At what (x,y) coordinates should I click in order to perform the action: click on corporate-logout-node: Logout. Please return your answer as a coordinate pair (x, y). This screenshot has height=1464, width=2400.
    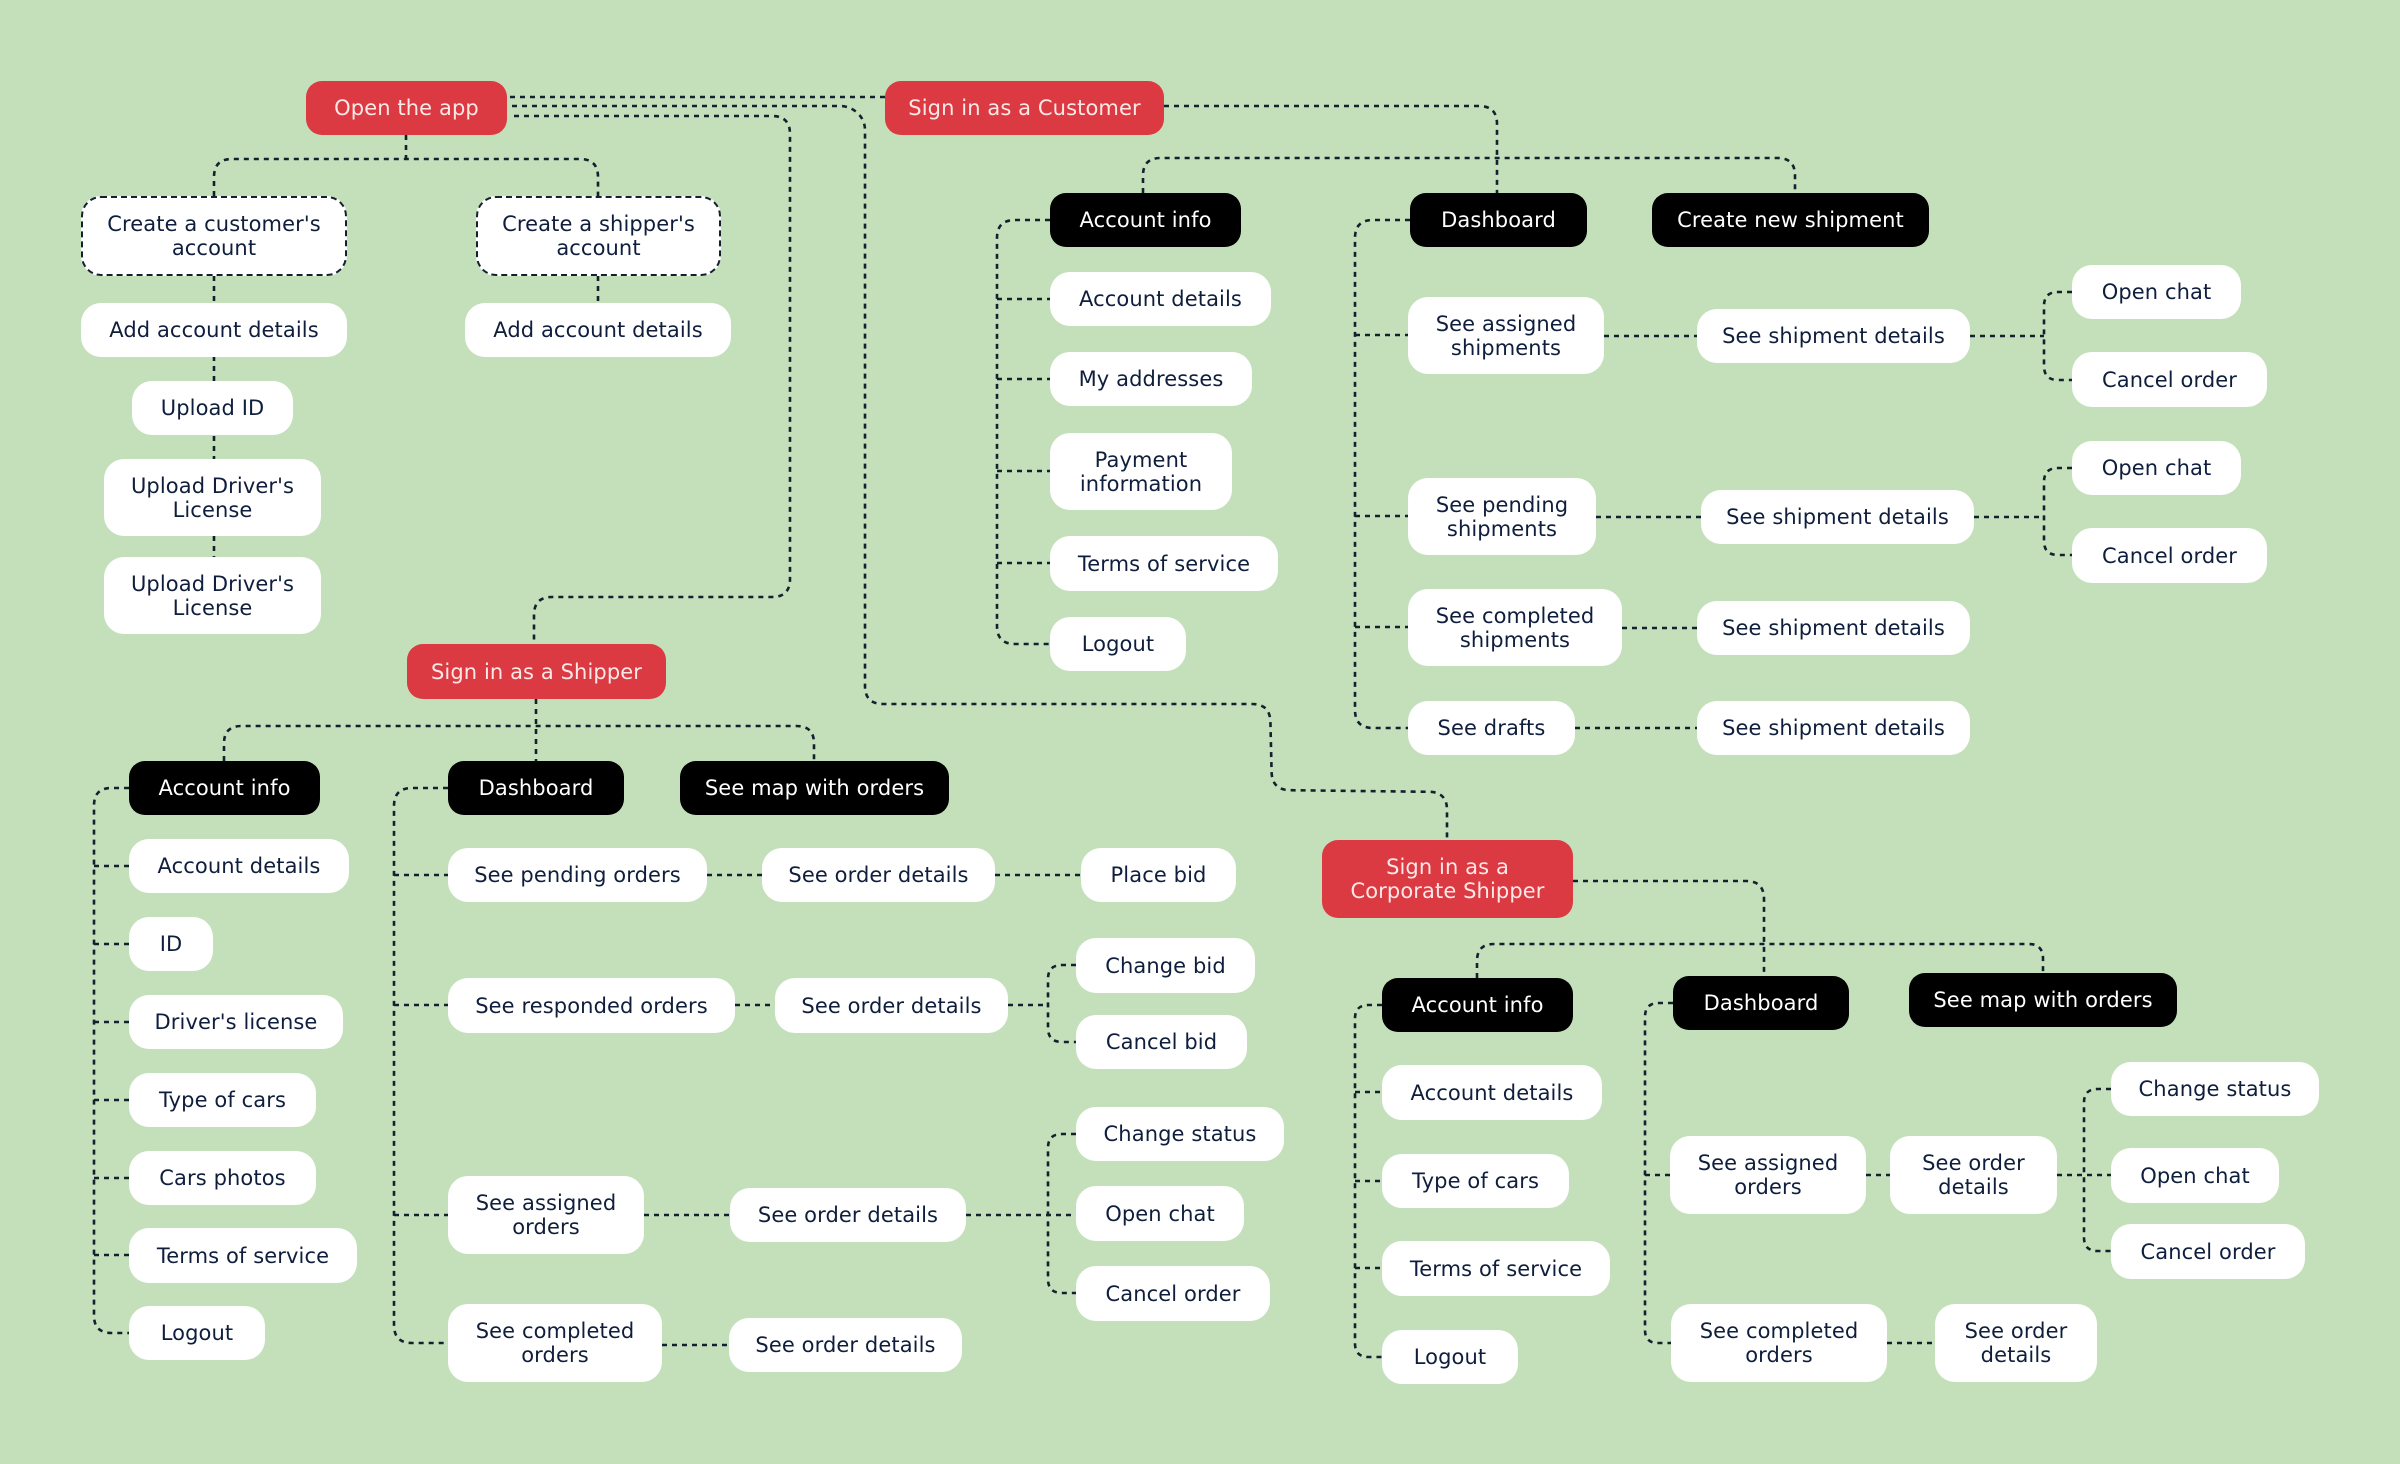
    Looking at the image, I should click on (1450, 1357).